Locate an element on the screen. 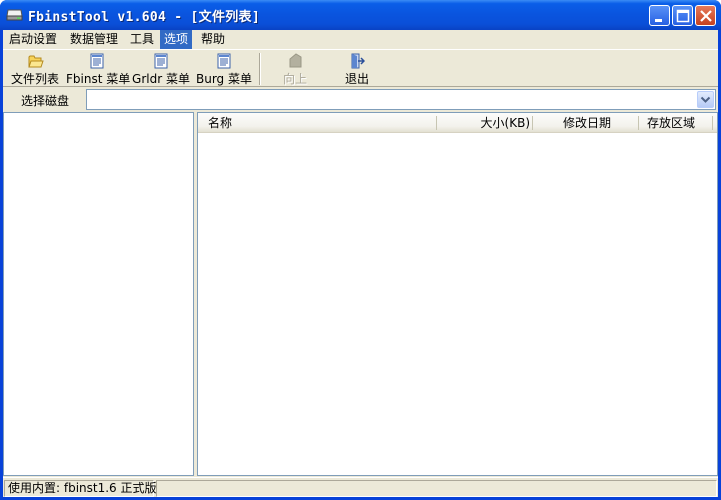 This screenshot has height=500, width=721. toolbar-separator is located at coordinates (260, 69).